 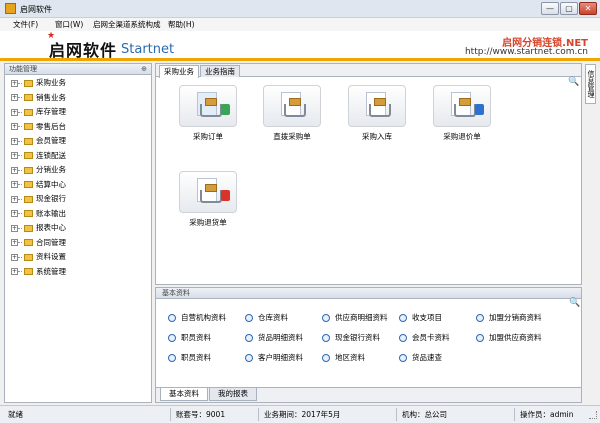 I want to click on menu-window: 窗口(W), so click(x=69, y=24).